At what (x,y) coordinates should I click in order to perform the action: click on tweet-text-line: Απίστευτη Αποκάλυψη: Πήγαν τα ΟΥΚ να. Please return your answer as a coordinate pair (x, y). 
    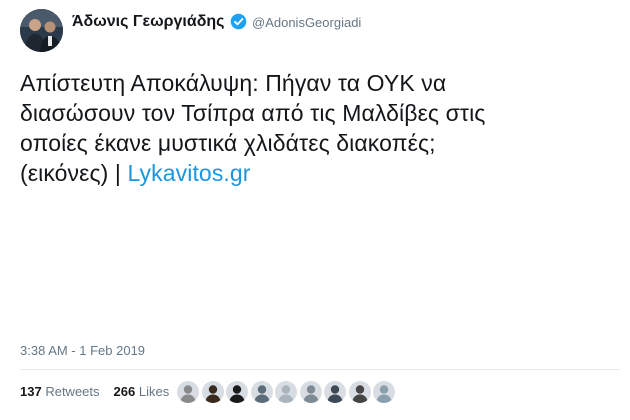
    Looking at the image, I should click on (233, 83).